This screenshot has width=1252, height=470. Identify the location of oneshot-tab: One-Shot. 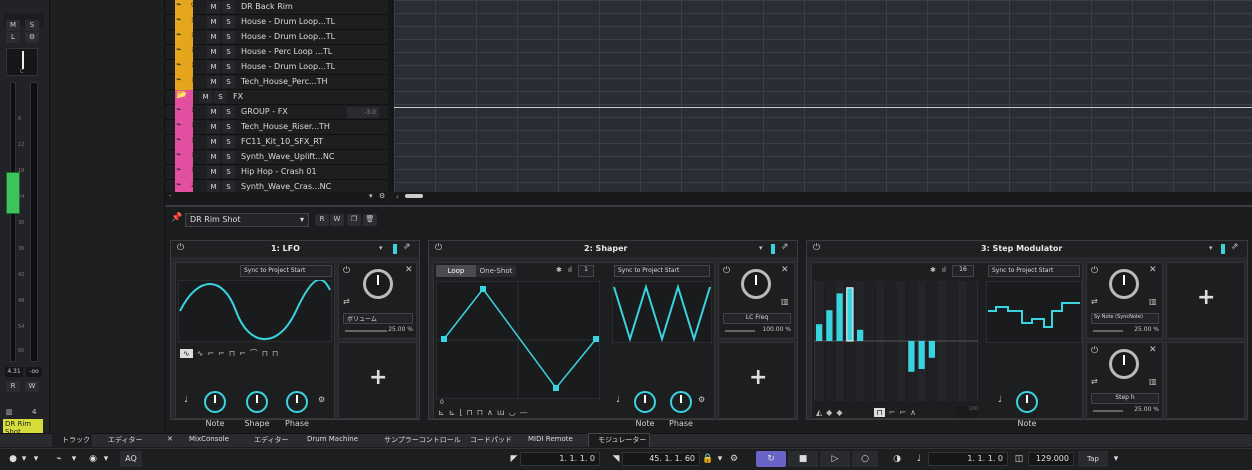
(496, 271).